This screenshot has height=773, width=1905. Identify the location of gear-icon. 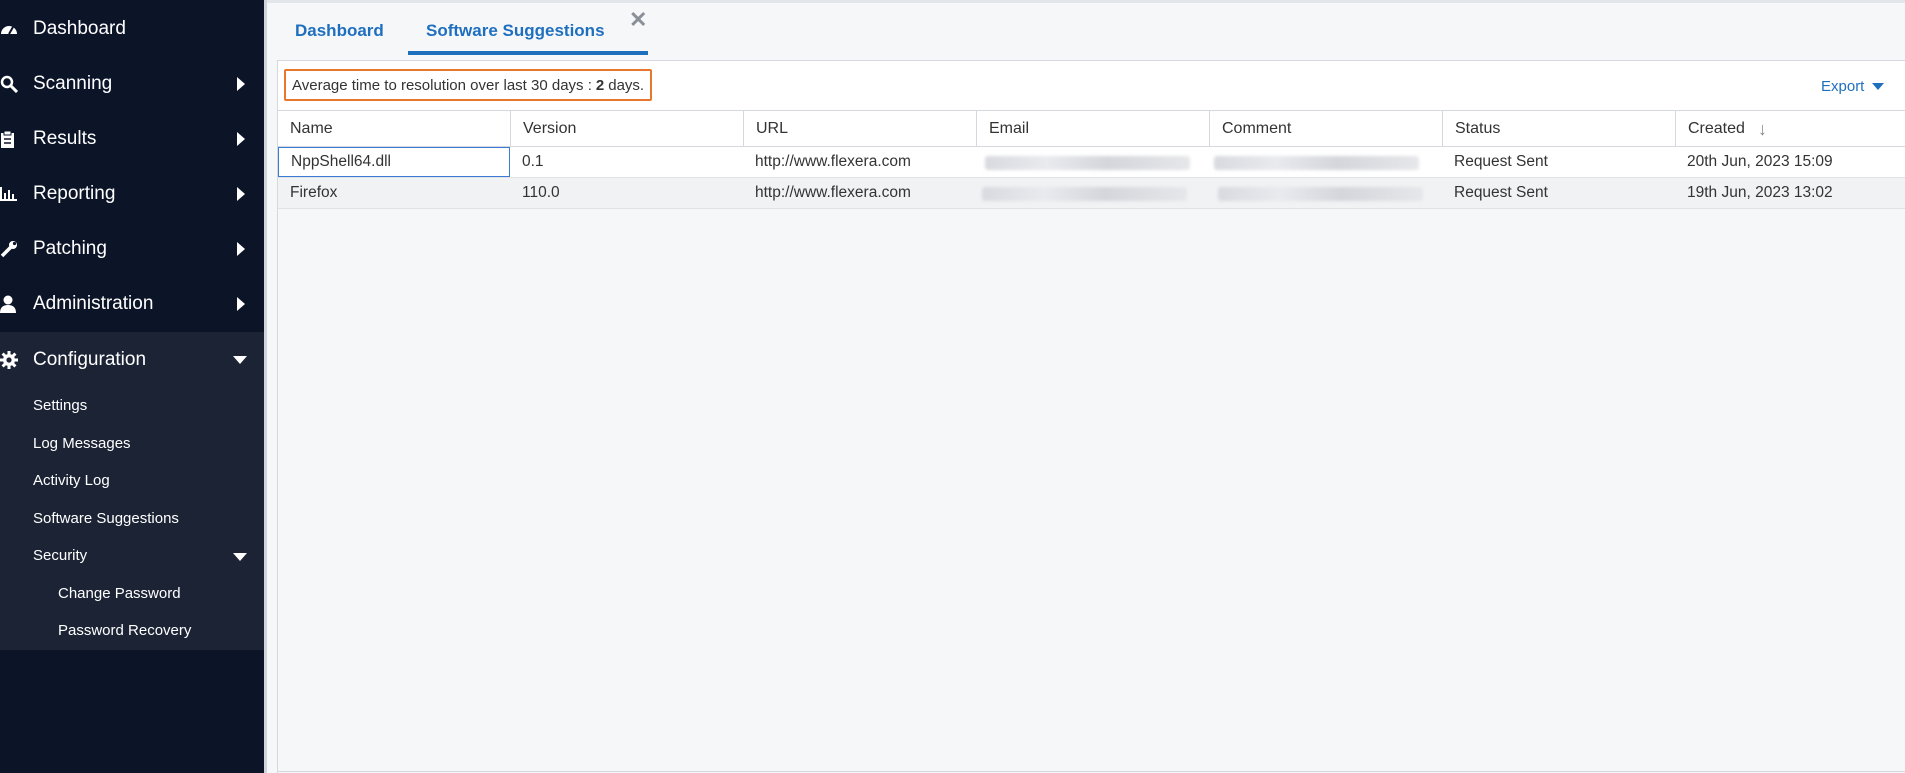
(9, 359).